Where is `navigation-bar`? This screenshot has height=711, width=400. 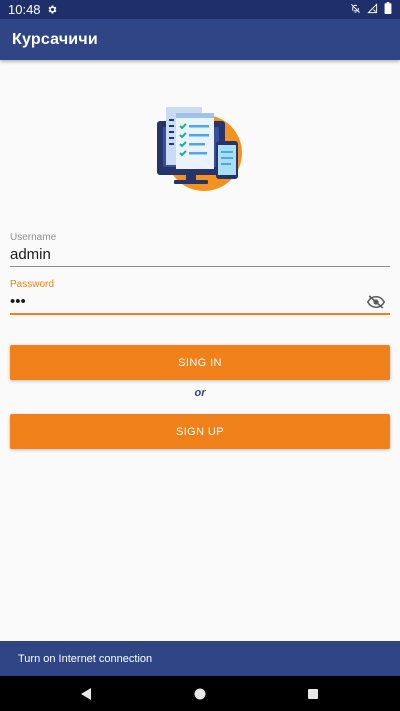
navigation-bar is located at coordinates (200, 693).